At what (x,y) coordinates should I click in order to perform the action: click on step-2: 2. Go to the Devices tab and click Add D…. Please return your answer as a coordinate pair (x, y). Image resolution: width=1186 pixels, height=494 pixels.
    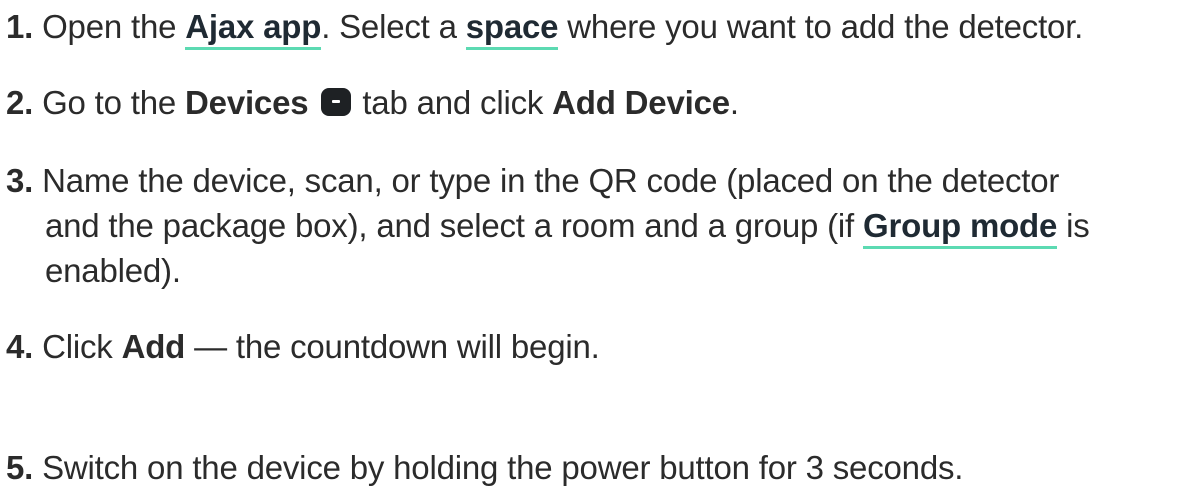
    Looking at the image, I should click on (591, 102).